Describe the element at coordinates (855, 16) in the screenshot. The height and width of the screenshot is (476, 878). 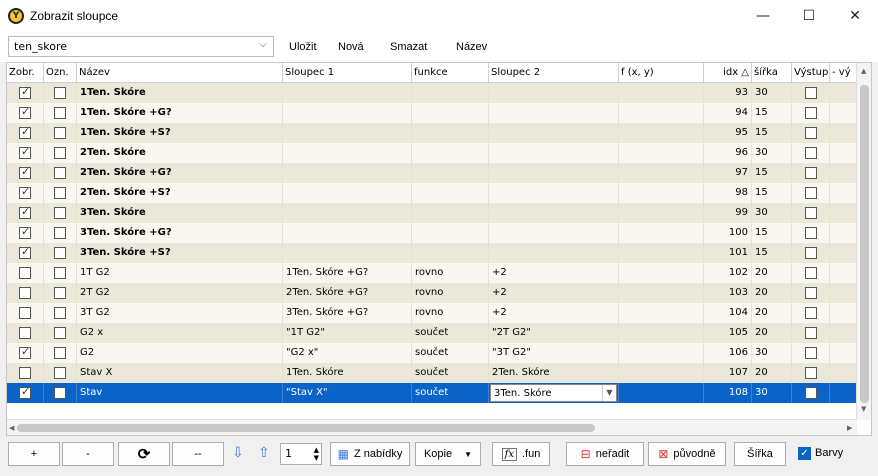
I see `close-button: ✕` at that location.